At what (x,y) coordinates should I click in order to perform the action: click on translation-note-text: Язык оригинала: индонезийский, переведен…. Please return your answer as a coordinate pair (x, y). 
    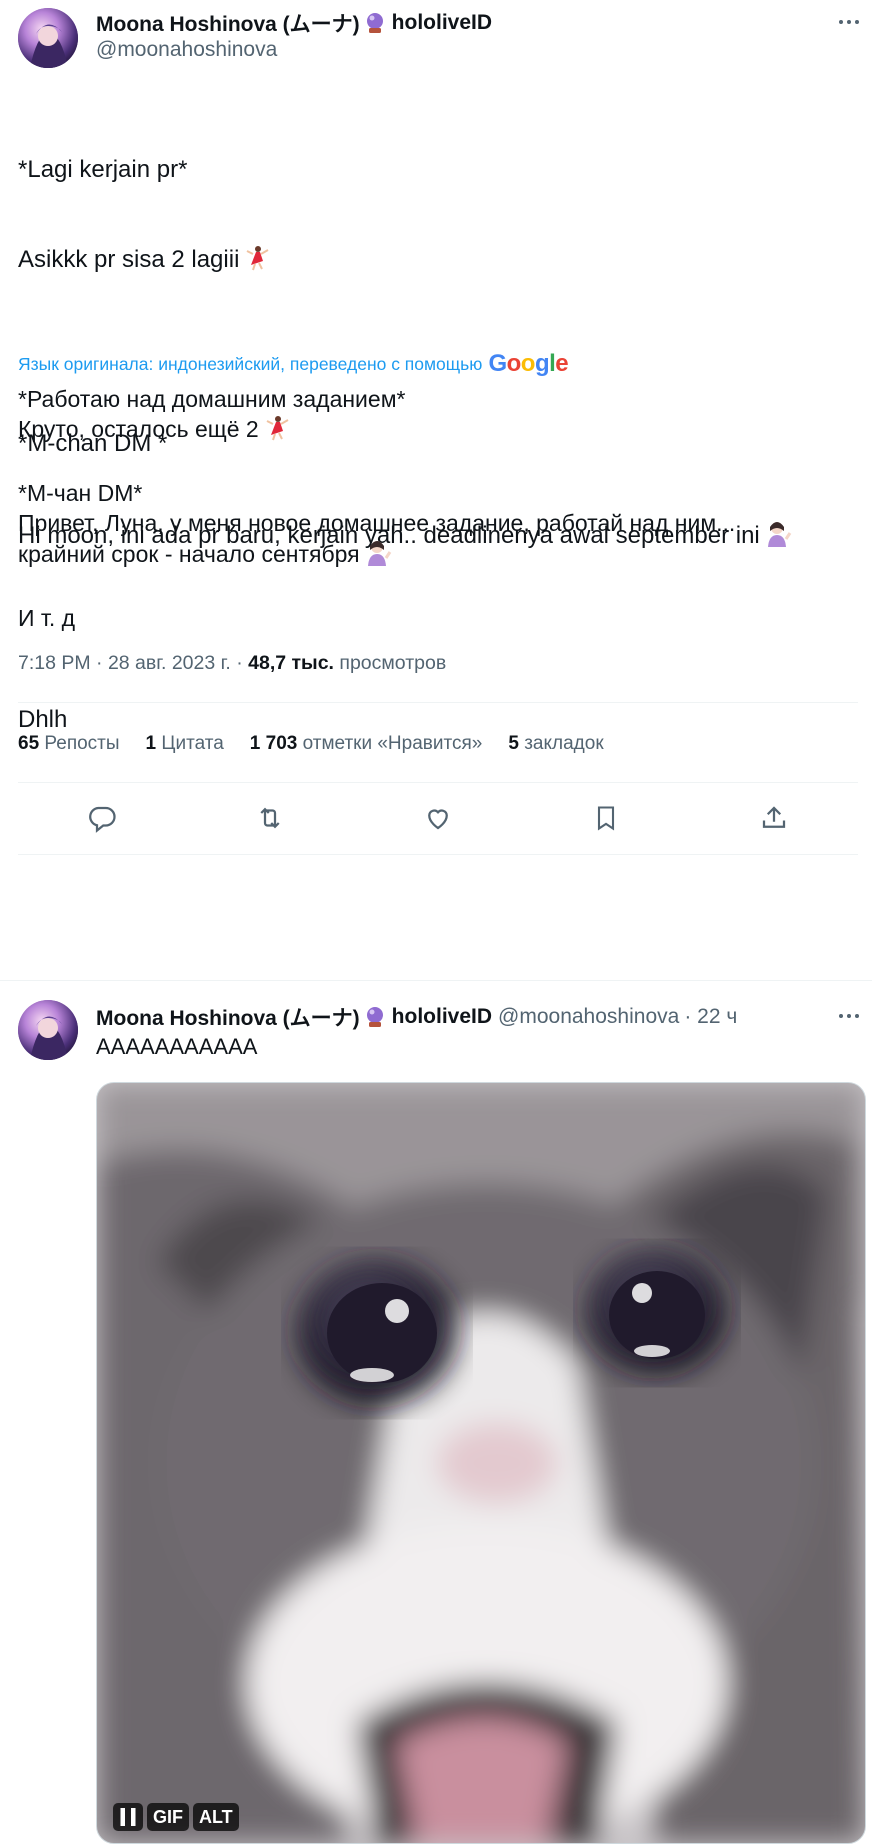
    Looking at the image, I should click on (250, 363).